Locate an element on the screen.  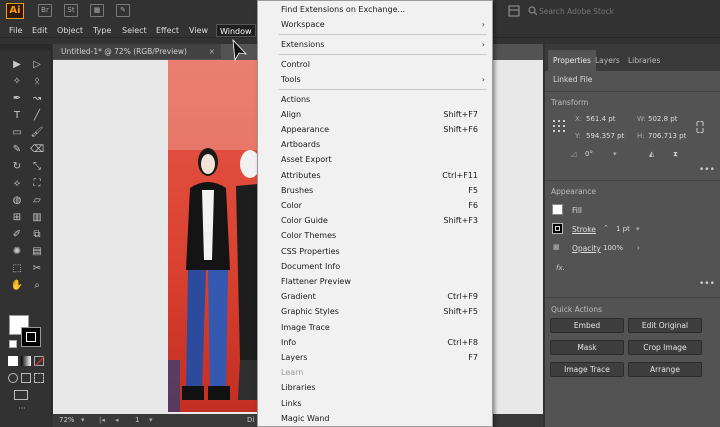
window-menu-item-align: Align Shift+F7 is located at coordinates (375, 114).